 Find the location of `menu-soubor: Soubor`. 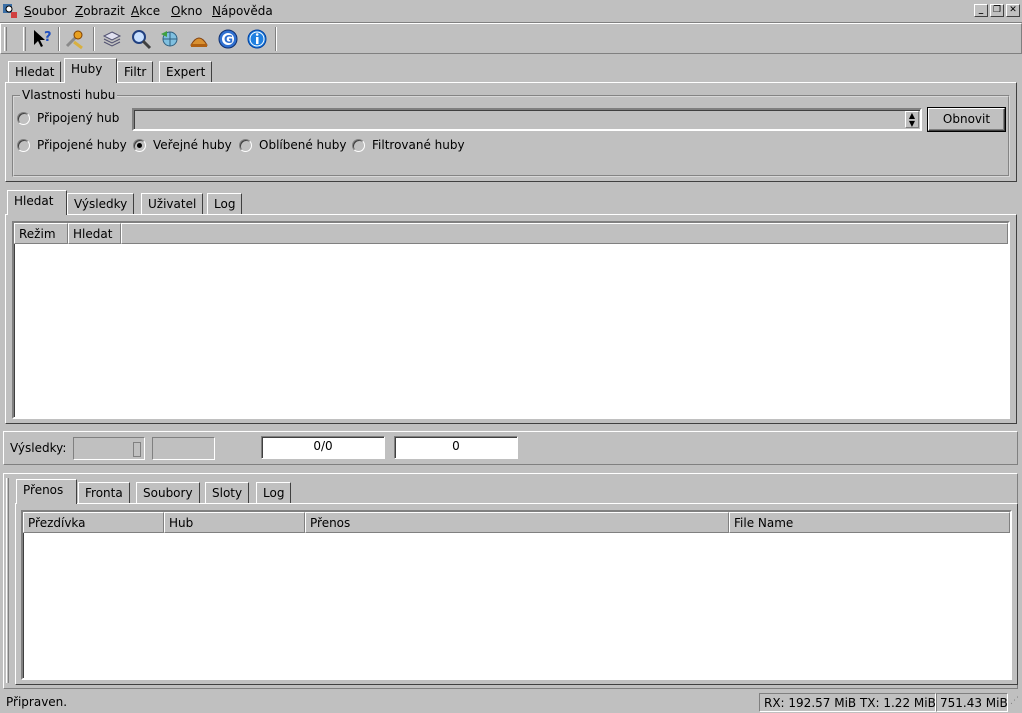

menu-soubor: Soubor is located at coordinates (45, 11).